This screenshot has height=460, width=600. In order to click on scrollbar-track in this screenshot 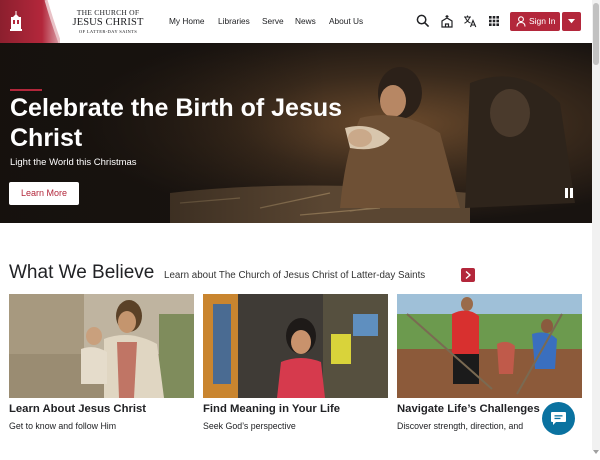, I will do `click(596, 225)`.